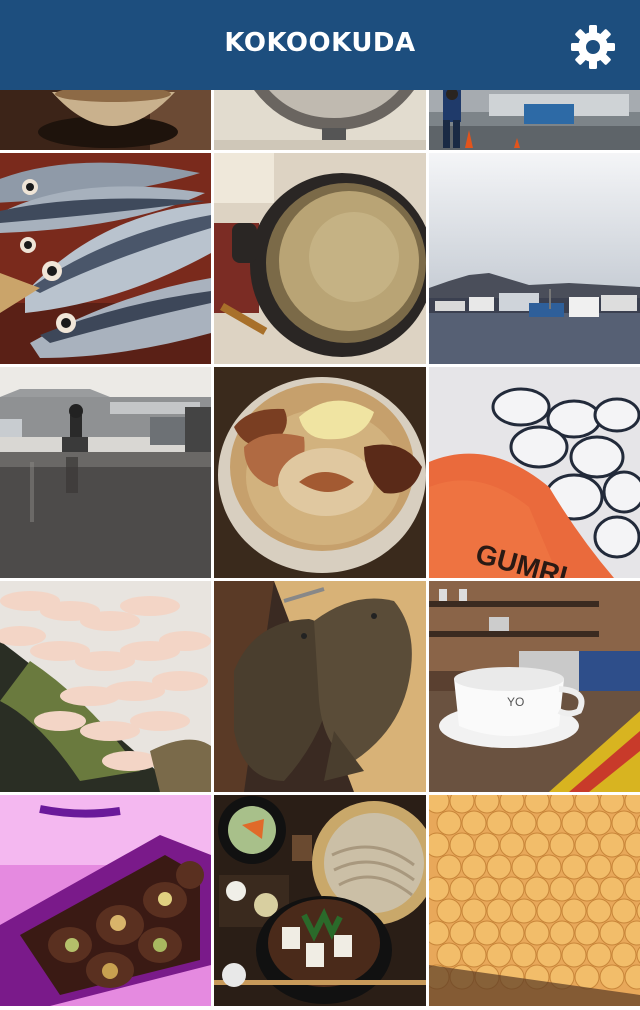  I want to click on app-header: KOKOOKUDA, so click(320, 45).